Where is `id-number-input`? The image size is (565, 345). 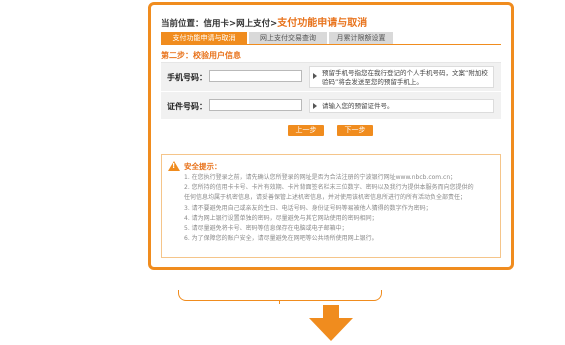 id-number-input is located at coordinates (255, 105).